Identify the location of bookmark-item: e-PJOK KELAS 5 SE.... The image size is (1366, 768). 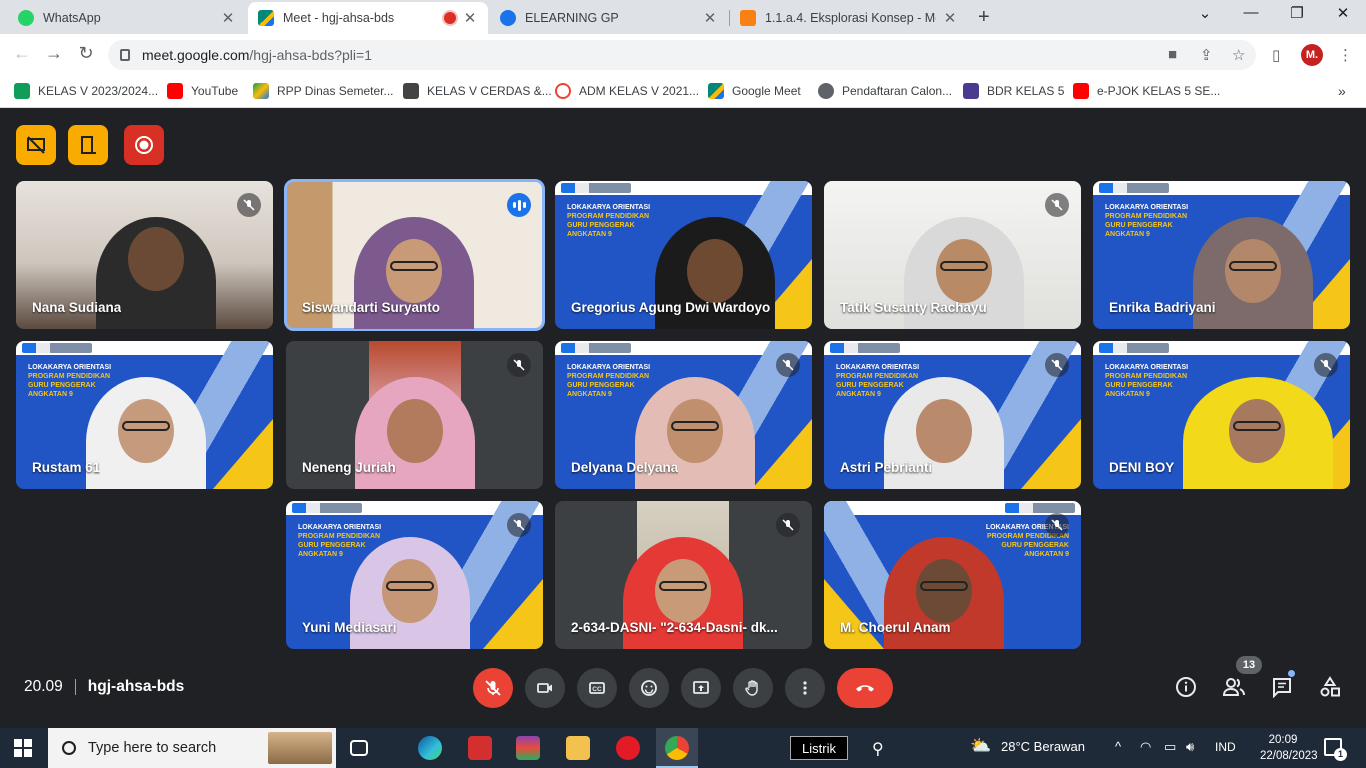
(1146, 91).